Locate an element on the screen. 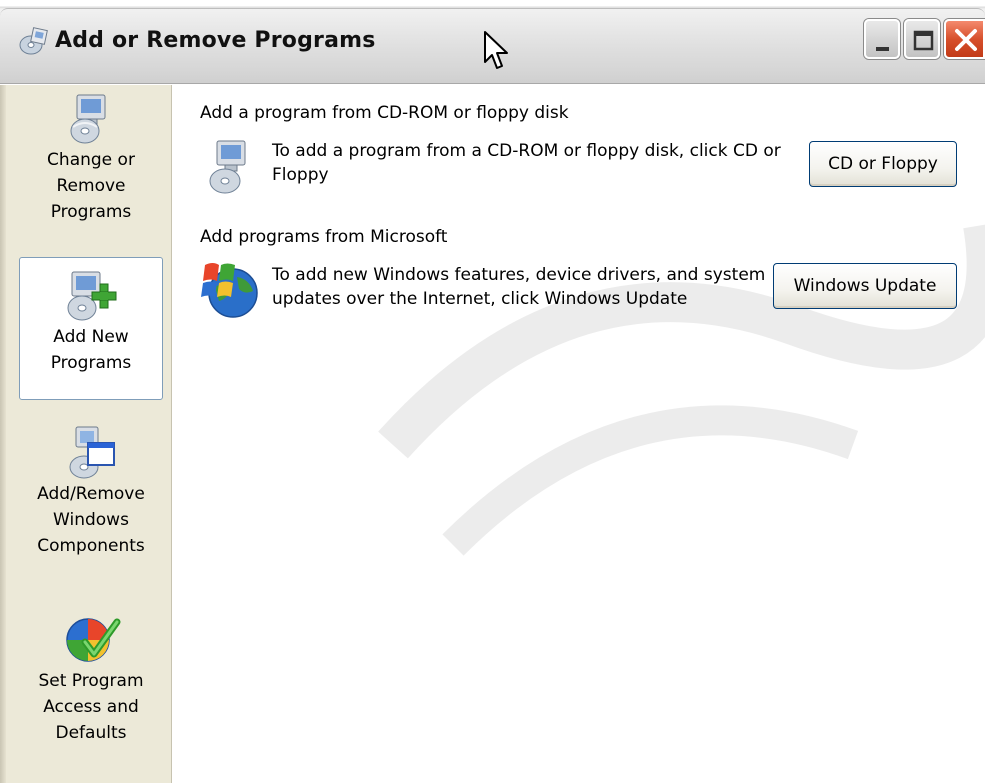 This screenshot has width=985, height=783. sidebar-item-program-access-defaults: Set Program Access and Defaults is located at coordinates (91, 690).